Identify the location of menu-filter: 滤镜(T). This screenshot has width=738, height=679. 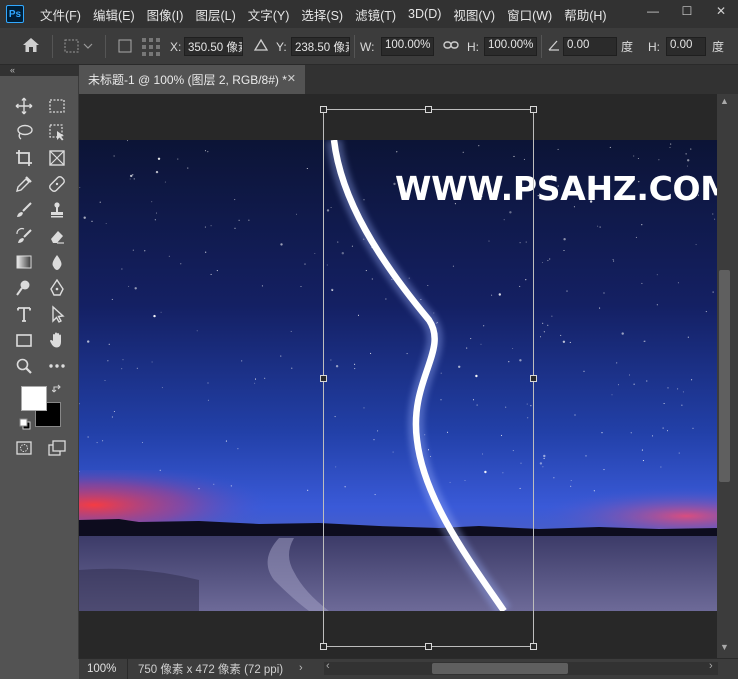
(375, 14).